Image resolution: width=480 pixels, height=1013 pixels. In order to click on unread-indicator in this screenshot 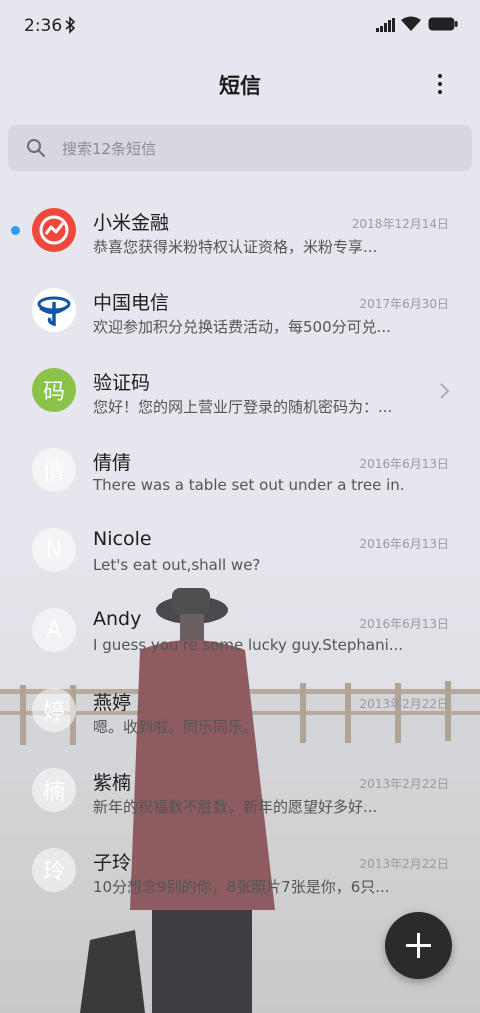, I will do `click(15, 230)`.